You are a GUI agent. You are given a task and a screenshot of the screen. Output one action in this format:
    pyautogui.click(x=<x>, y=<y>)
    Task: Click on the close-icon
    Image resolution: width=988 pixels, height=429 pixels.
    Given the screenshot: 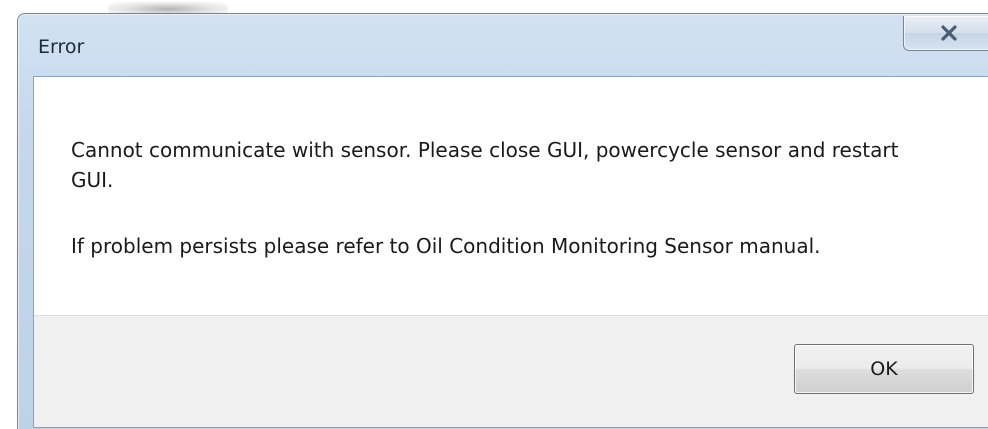 What is the action you would take?
    pyautogui.click(x=949, y=33)
    